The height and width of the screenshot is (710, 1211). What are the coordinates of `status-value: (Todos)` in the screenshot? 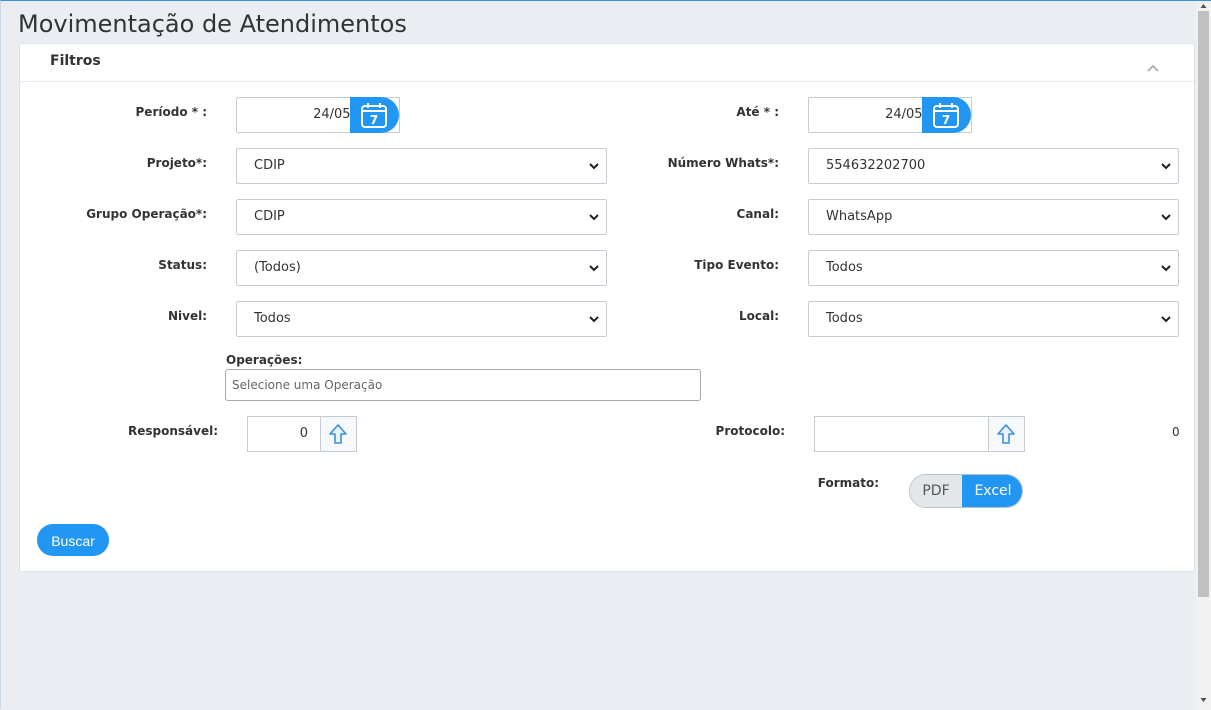 It's located at (277, 267).